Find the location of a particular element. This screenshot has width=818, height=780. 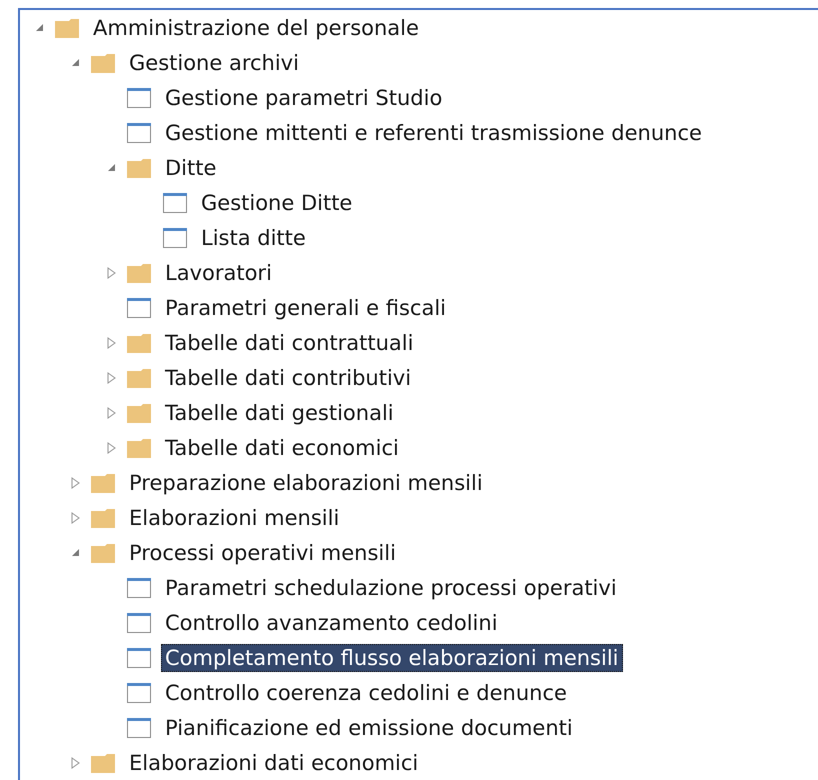

tree-item: Elaborazioni dati economici is located at coordinates (273, 762).